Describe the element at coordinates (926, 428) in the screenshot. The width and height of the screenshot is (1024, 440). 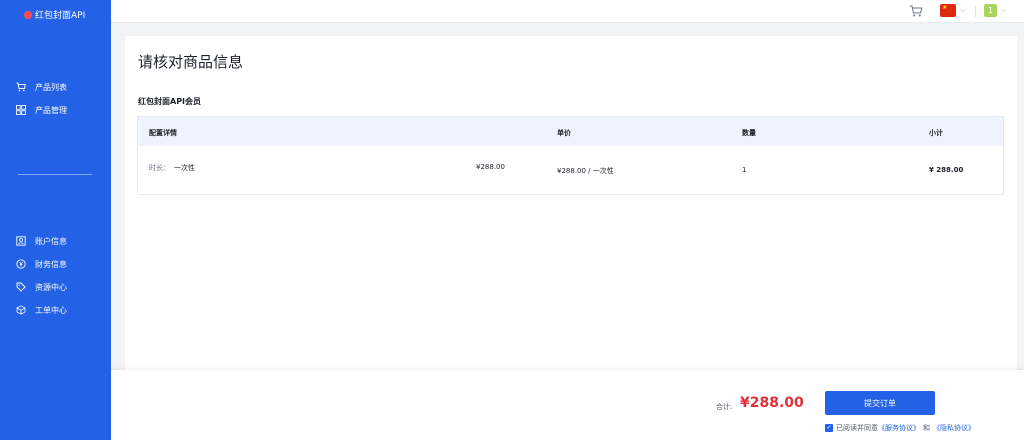
I see `agree-and-text: 和` at that location.